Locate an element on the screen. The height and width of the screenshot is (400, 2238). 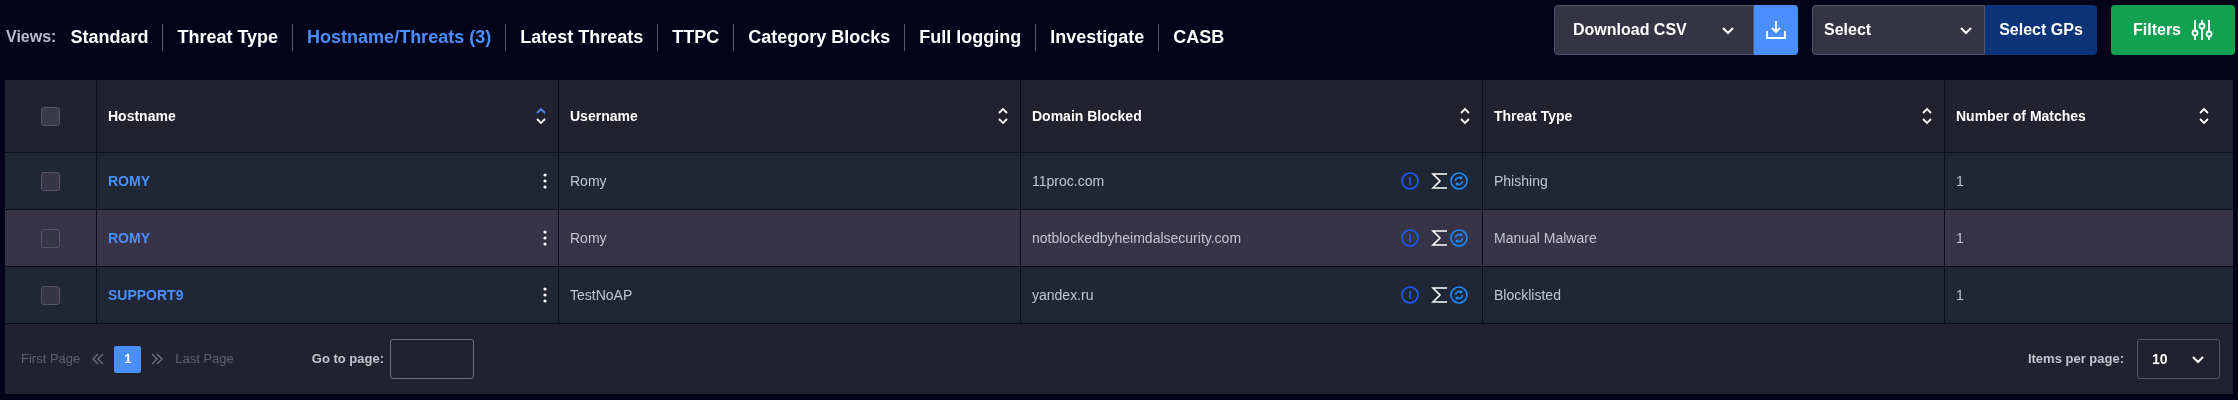
goto-label: Go to page: is located at coordinates (347, 359).